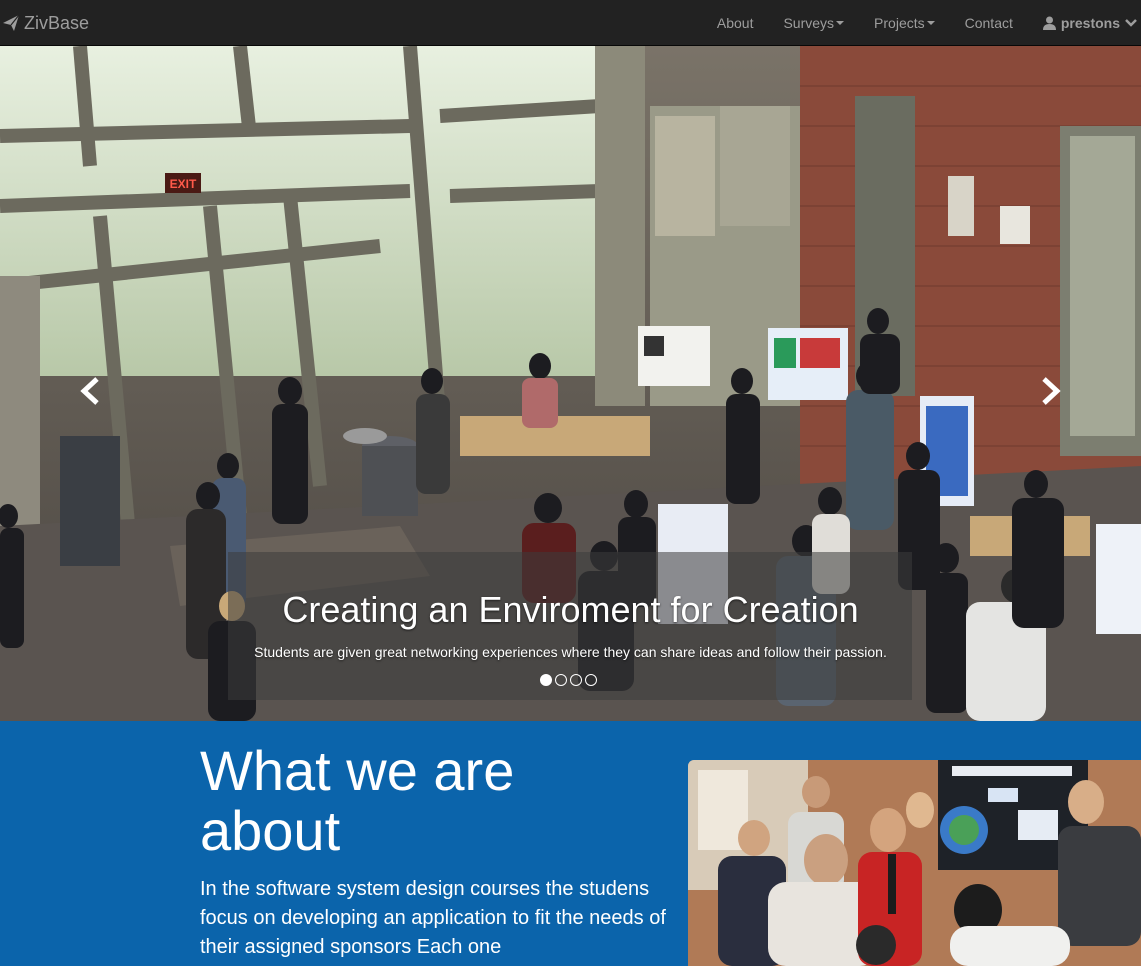  I want to click on carousel-next-button, so click(1051, 391).